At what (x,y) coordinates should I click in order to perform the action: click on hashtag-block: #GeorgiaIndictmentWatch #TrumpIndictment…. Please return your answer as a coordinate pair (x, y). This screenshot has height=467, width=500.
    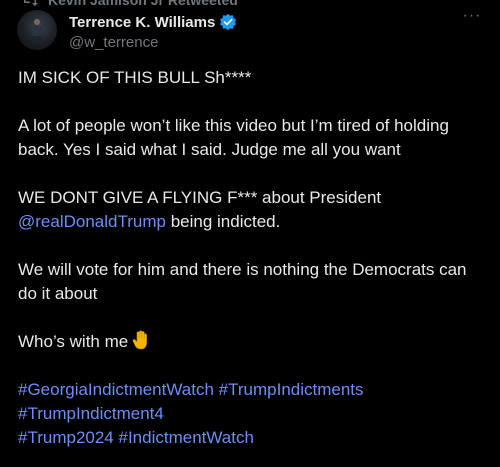
    Looking at the image, I should click on (253, 414).